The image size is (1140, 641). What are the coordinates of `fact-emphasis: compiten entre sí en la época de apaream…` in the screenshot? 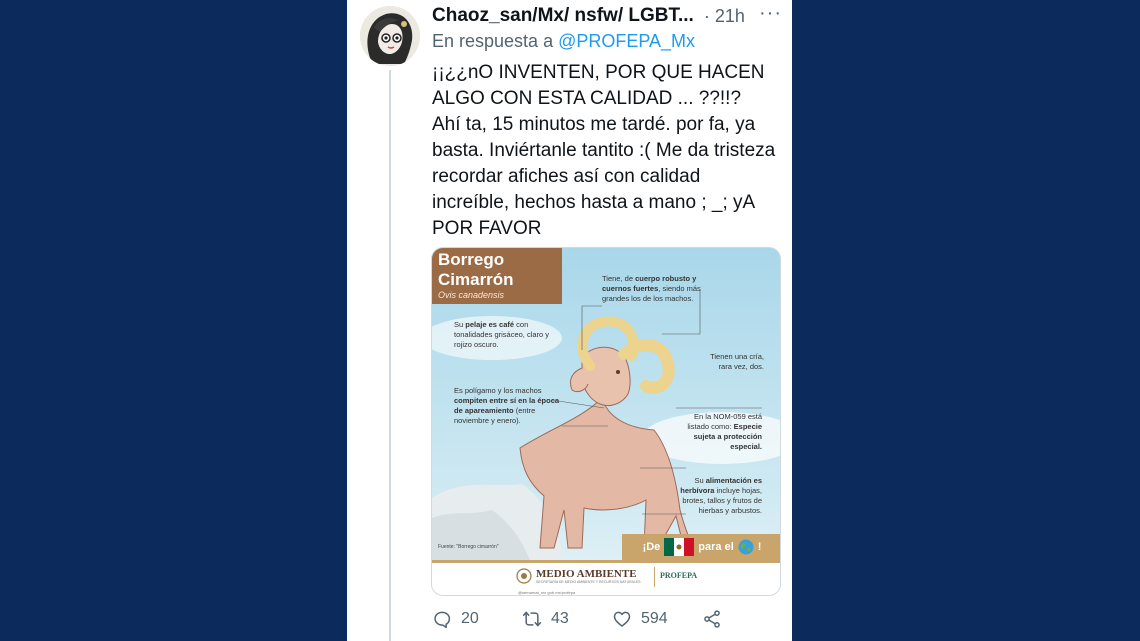 It's located at (507, 405).